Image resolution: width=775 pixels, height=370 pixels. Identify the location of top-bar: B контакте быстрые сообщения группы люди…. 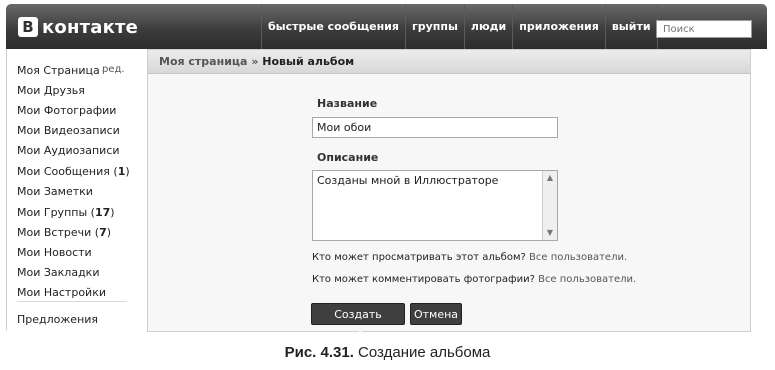
(386, 26).